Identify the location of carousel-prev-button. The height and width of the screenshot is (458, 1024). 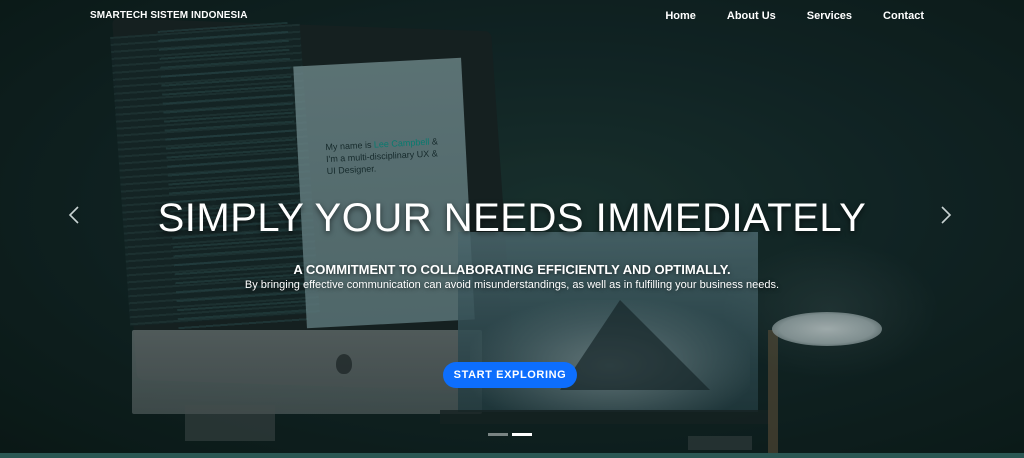
(74, 215).